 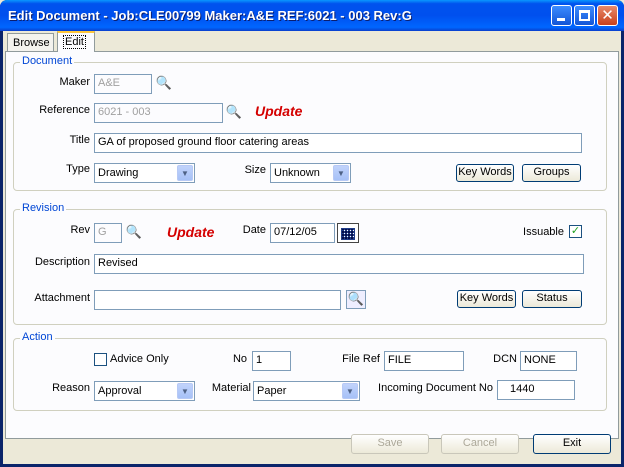 I want to click on description-field: Revised, so click(x=339, y=264).